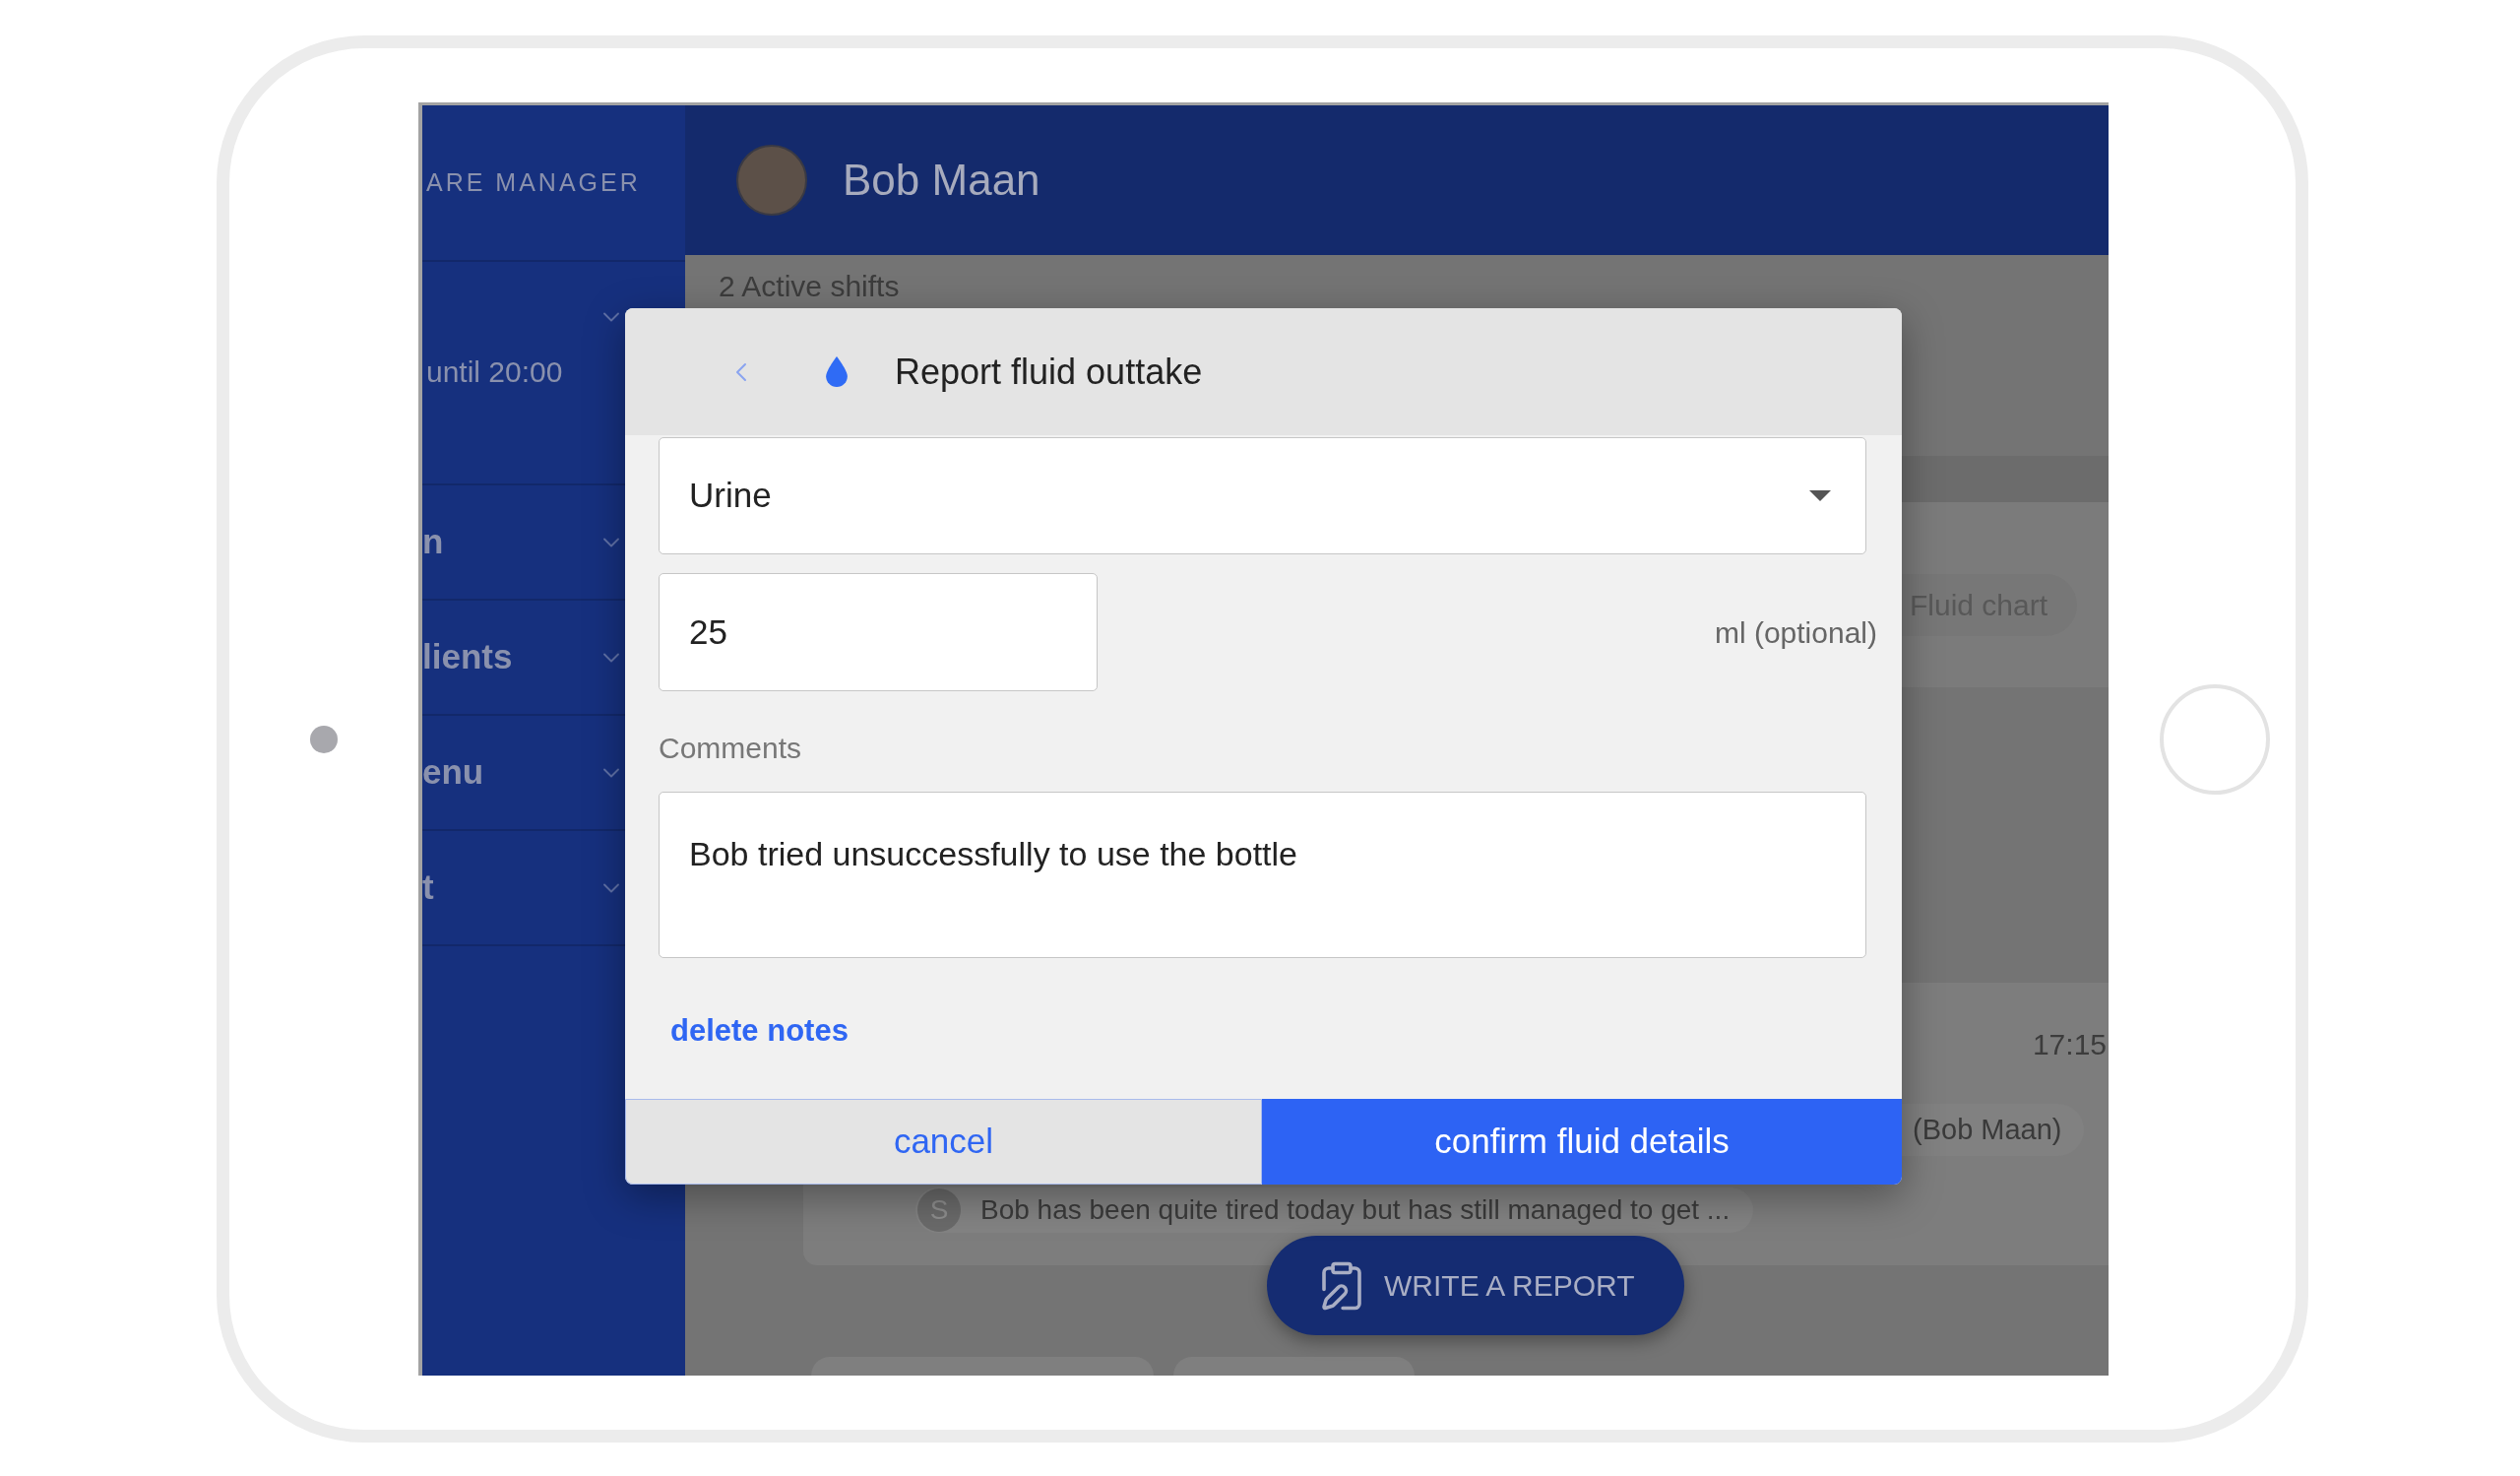  I want to click on author-chip: (Bob Maan), so click(1993, 1130).